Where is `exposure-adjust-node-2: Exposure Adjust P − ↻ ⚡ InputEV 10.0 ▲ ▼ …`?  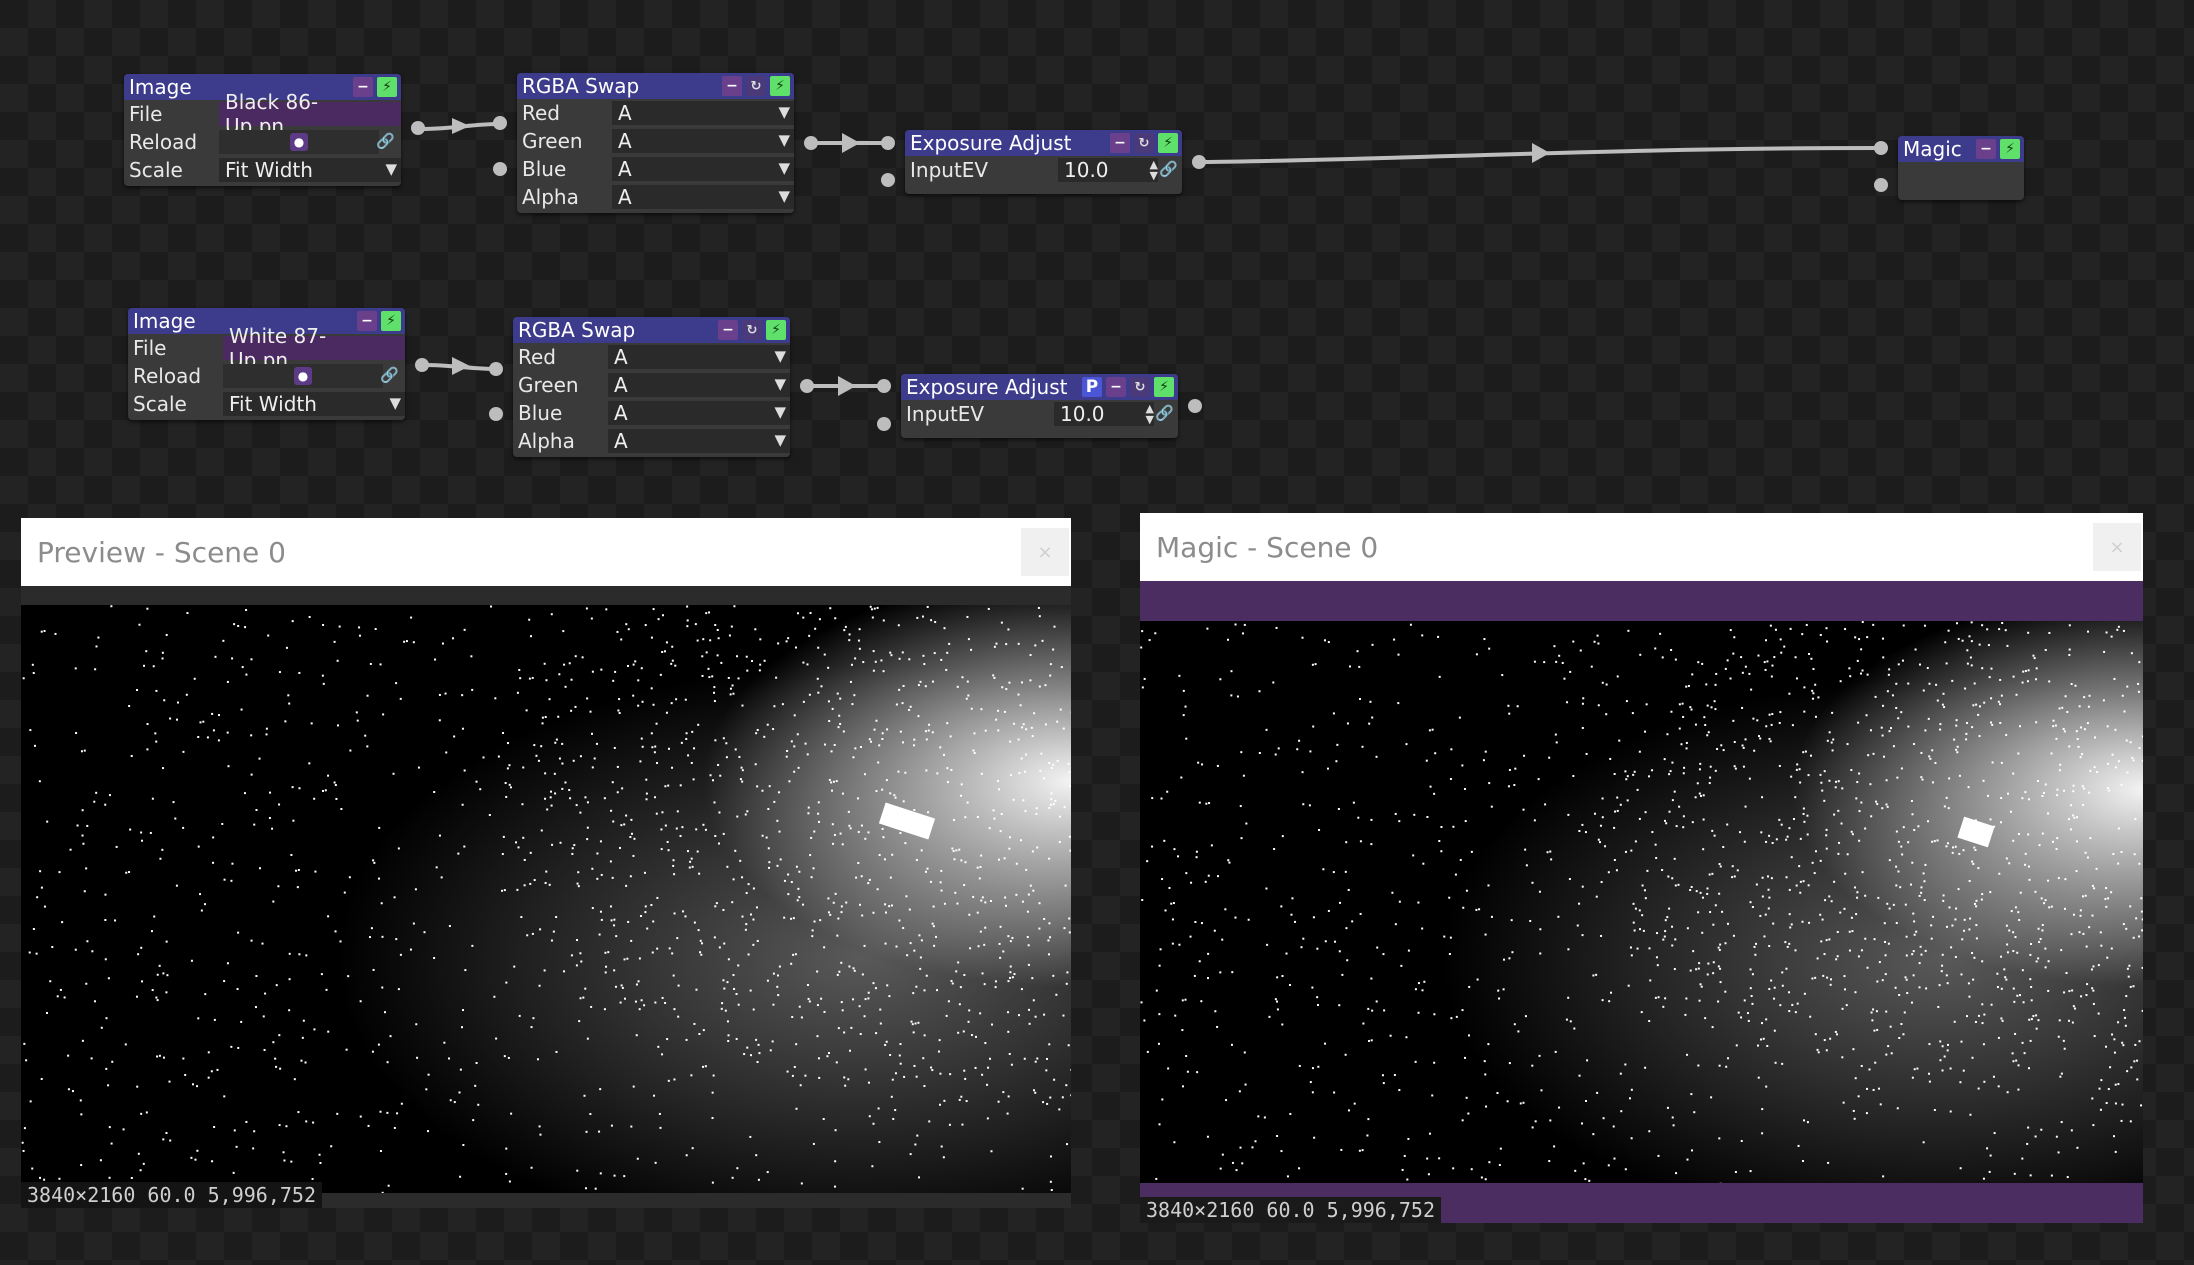 exposure-adjust-node-2: Exposure Adjust P − ↻ ⚡ InputEV 10.0 ▲ ▼ … is located at coordinates (1039, 406).